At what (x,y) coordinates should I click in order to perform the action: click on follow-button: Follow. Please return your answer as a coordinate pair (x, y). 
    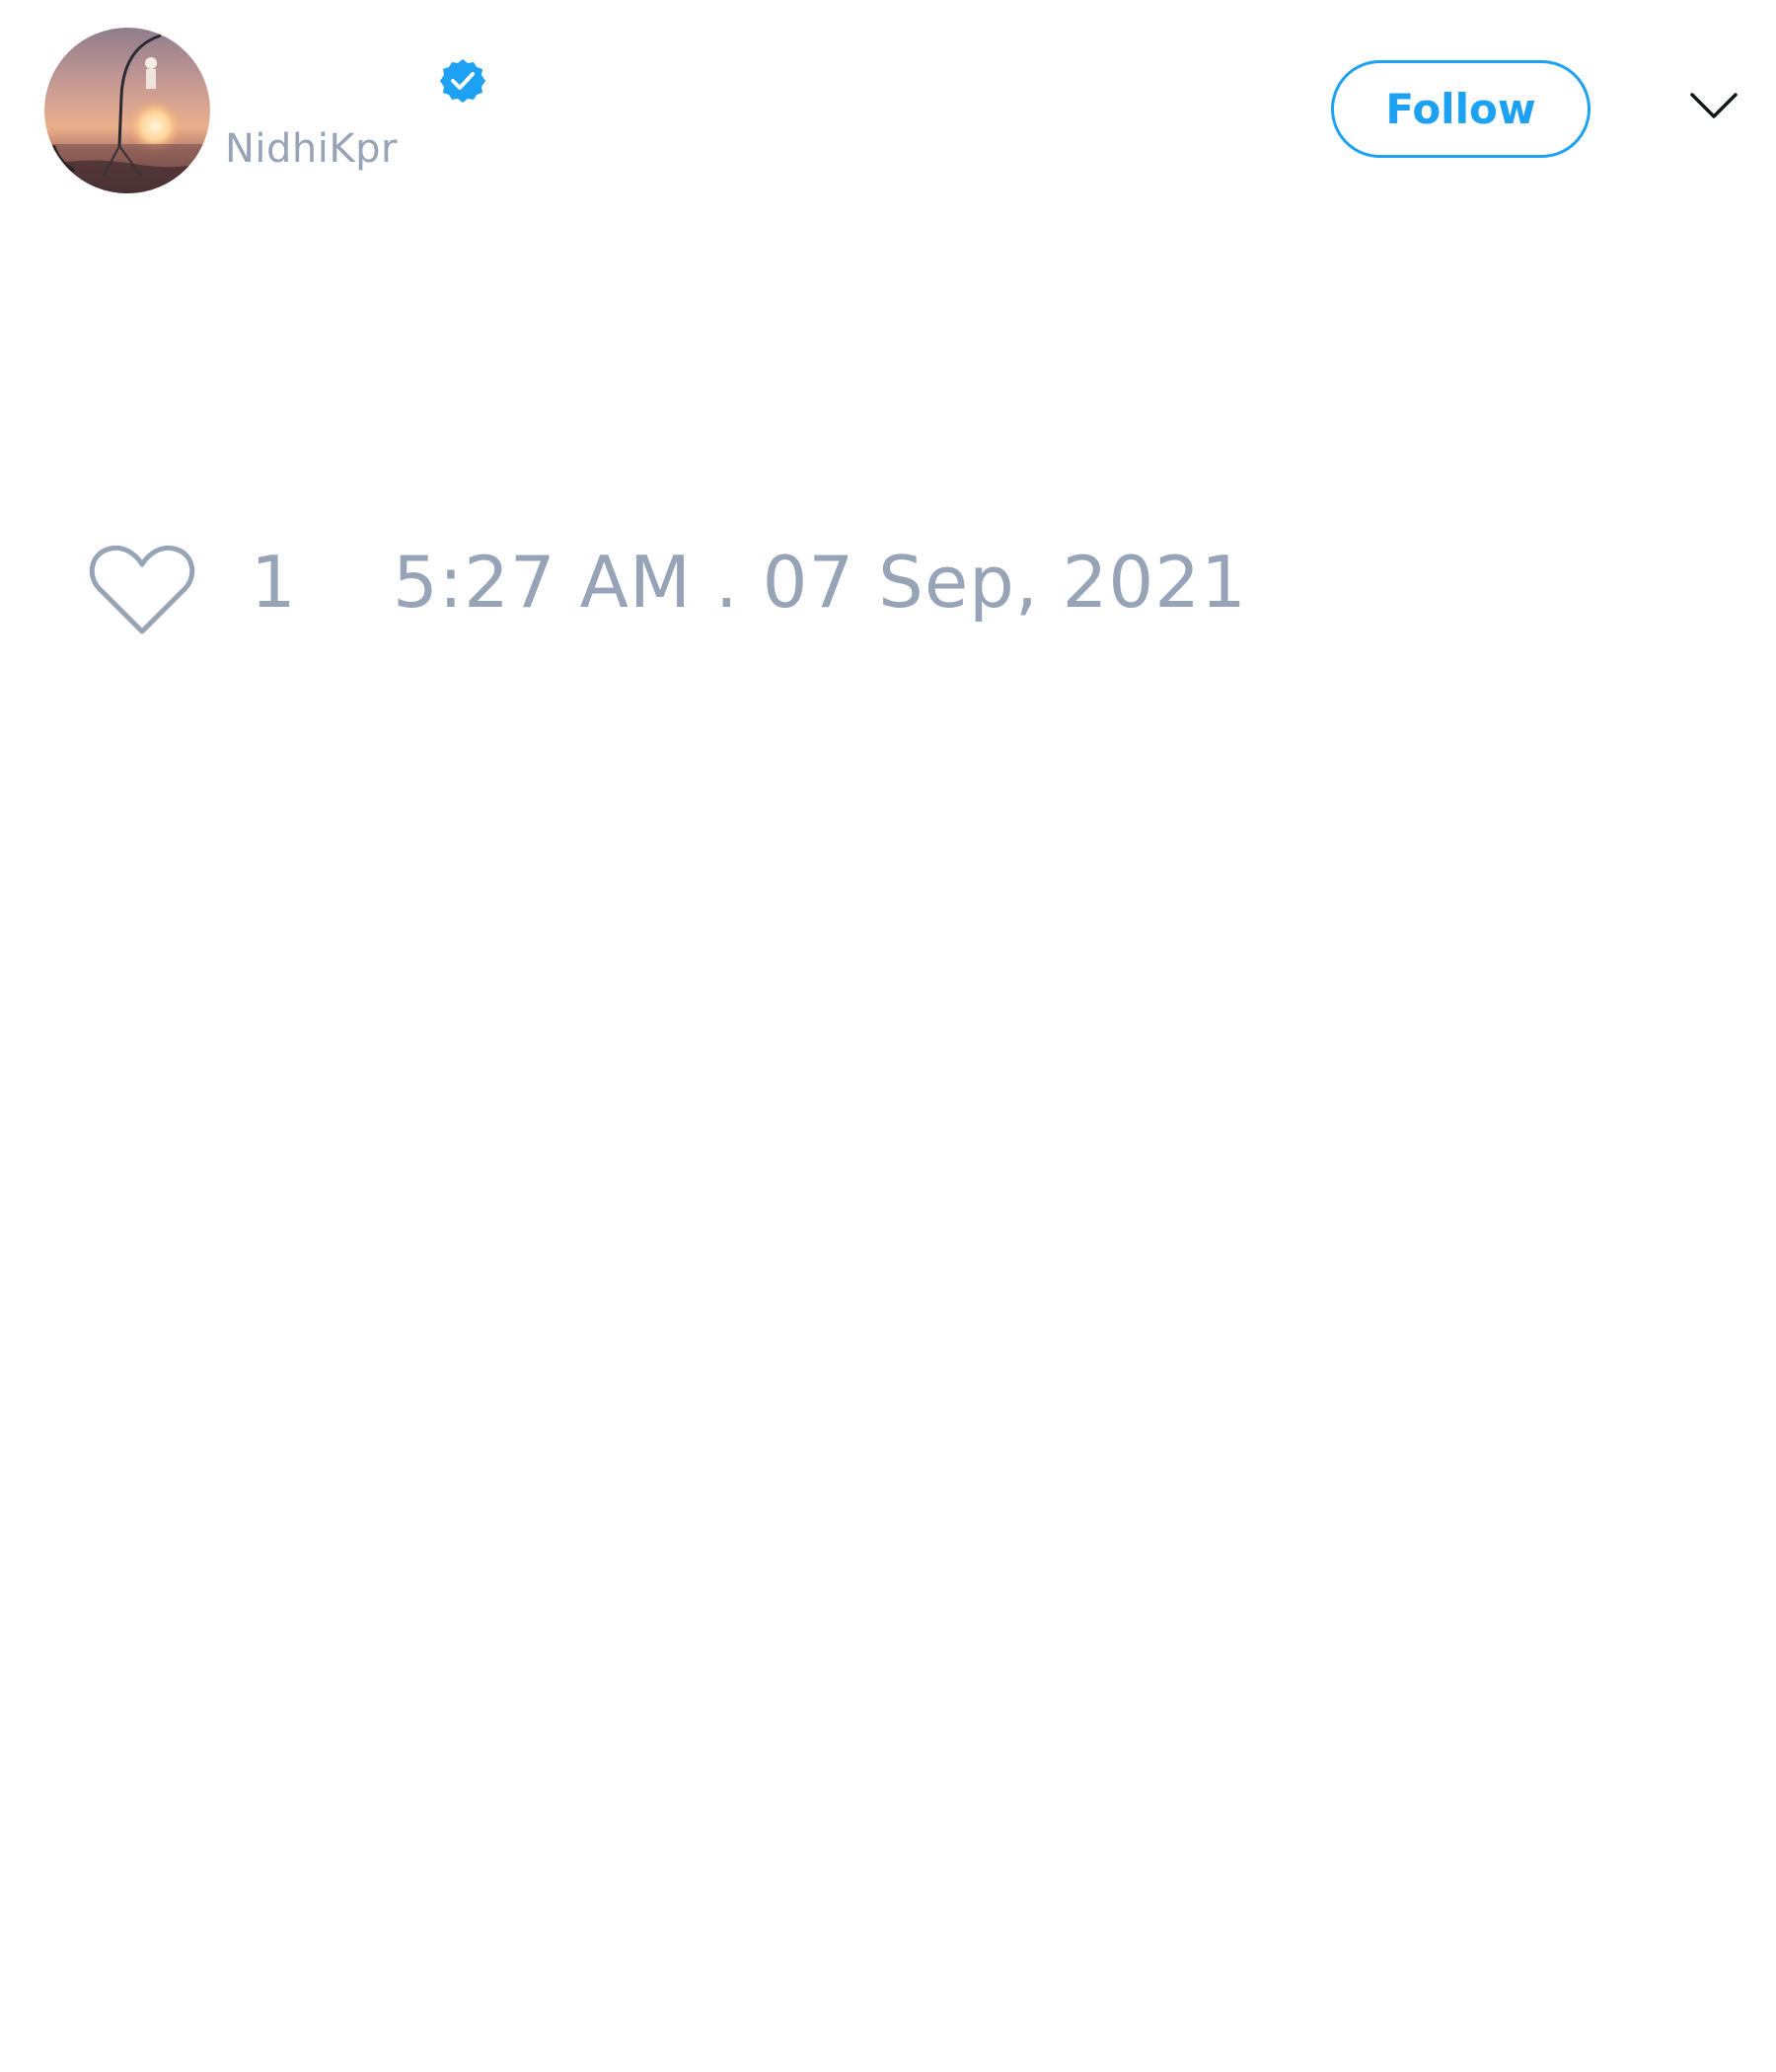
    Looking at the image, I should click on (1461, 109).